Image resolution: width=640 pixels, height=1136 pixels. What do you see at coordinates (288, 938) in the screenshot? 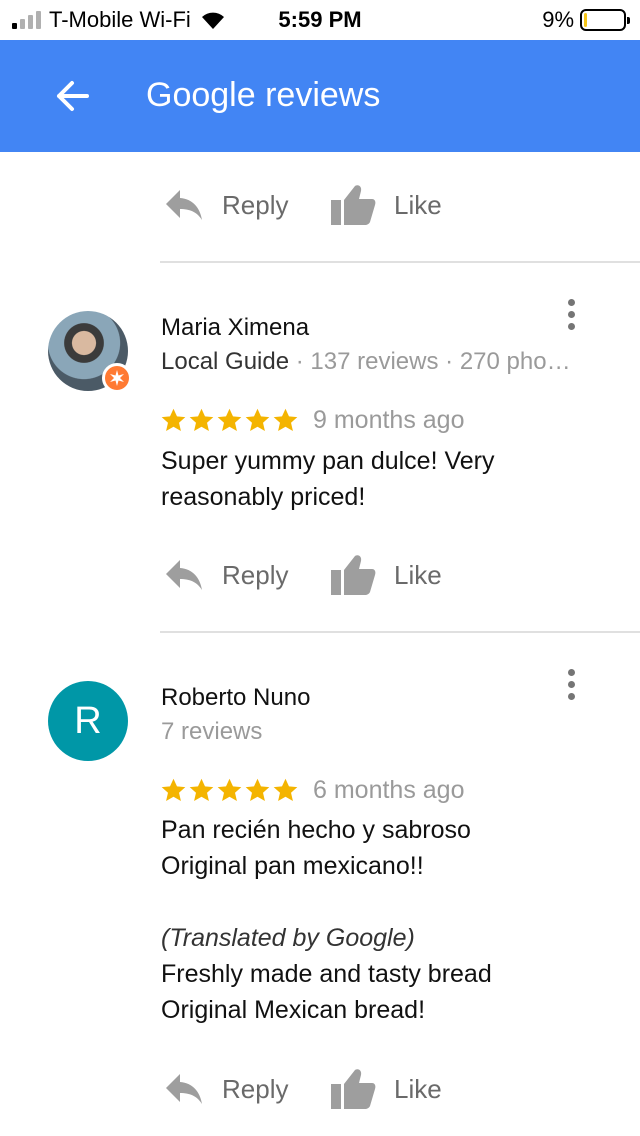
I see `translated-by-note: (Translated by Google)` at bounding box center [288, 938].